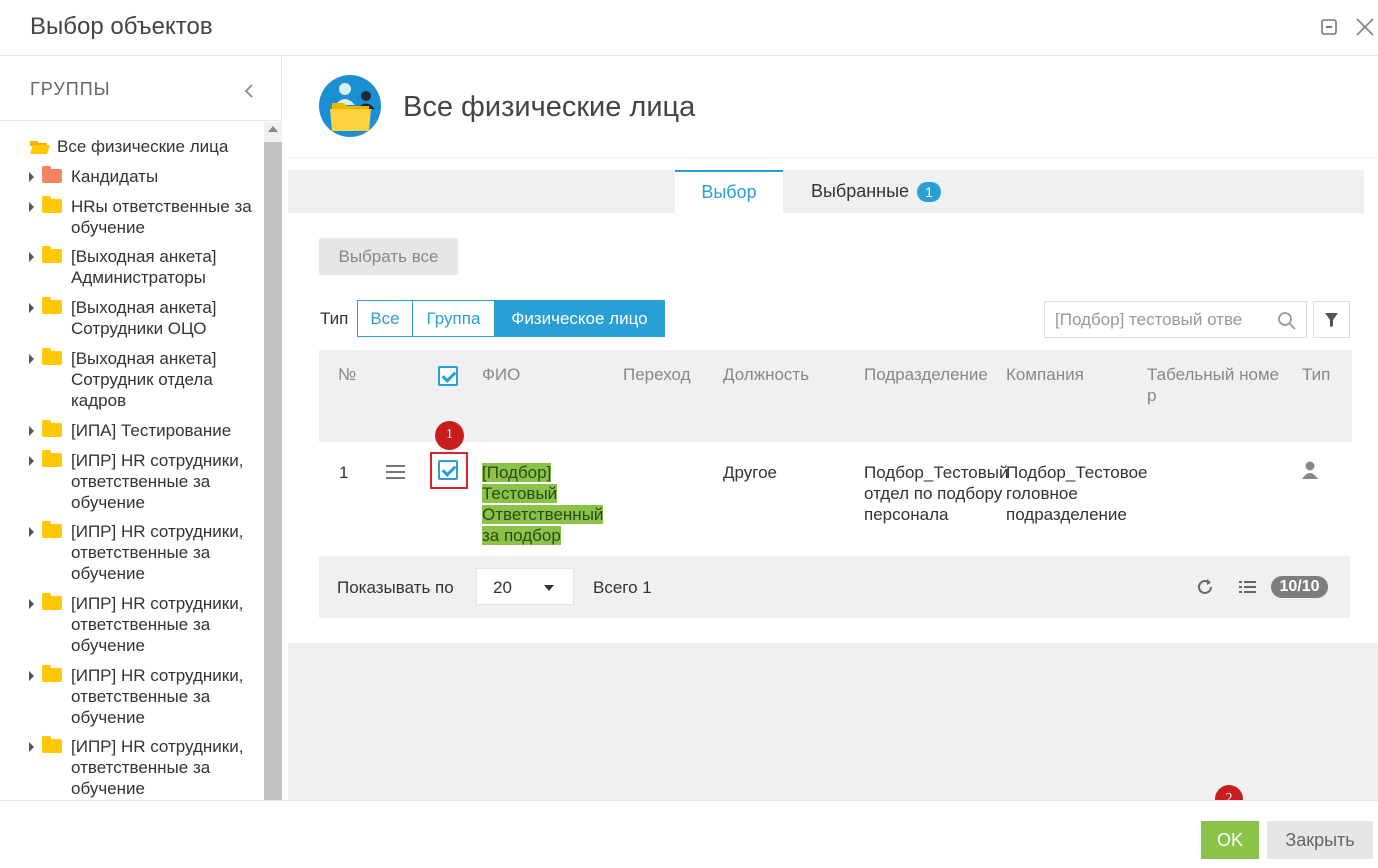 The height and width of the screenshot is (868, 1378). I want to click on select-all-checkbox, so click(448, 376).